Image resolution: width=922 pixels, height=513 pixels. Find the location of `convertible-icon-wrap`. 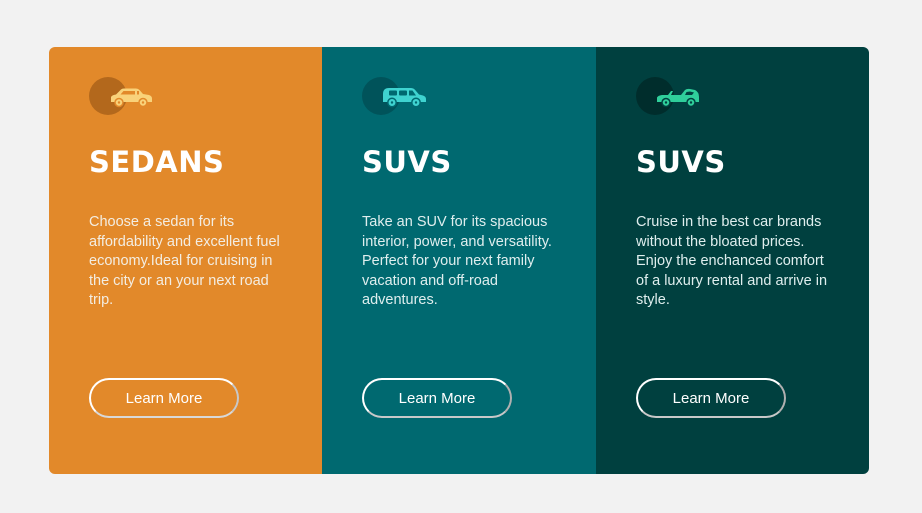

convertible-icon-wrap is located at coordinates (671, 97).